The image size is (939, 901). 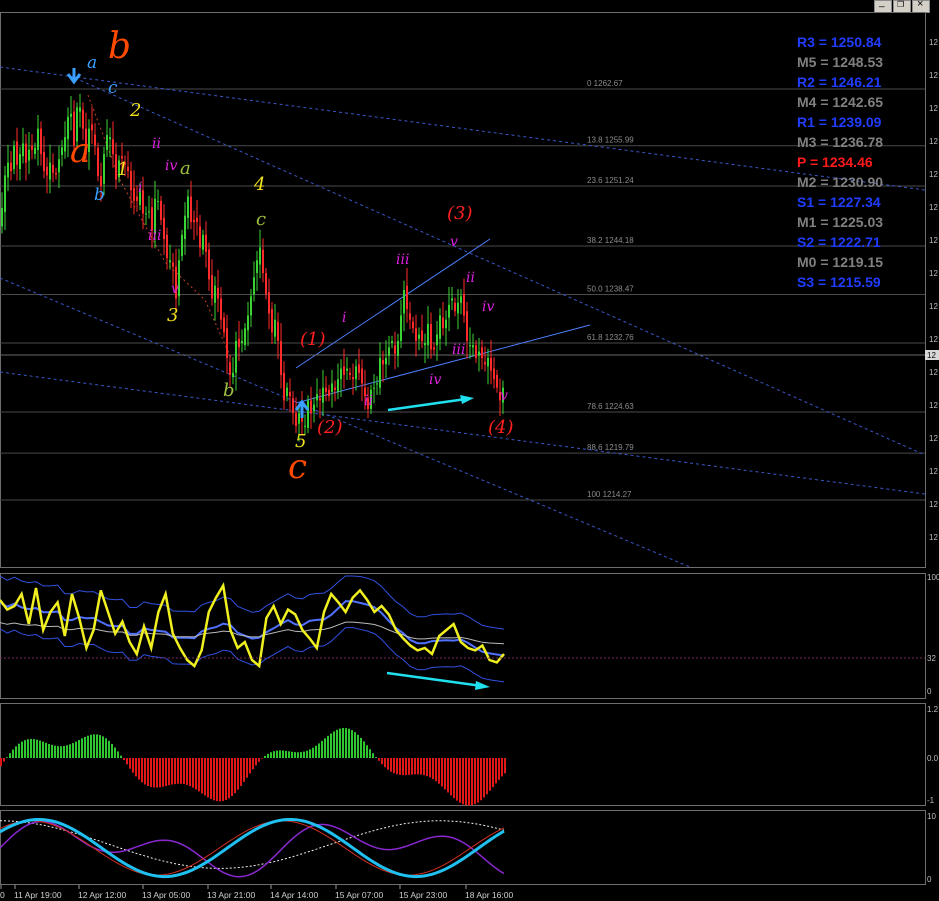 What do you see at coordinates (839, 42) in the screenshot?
I see `pivot-level: R3 = 1250.84` at bounding box center [839, 42].